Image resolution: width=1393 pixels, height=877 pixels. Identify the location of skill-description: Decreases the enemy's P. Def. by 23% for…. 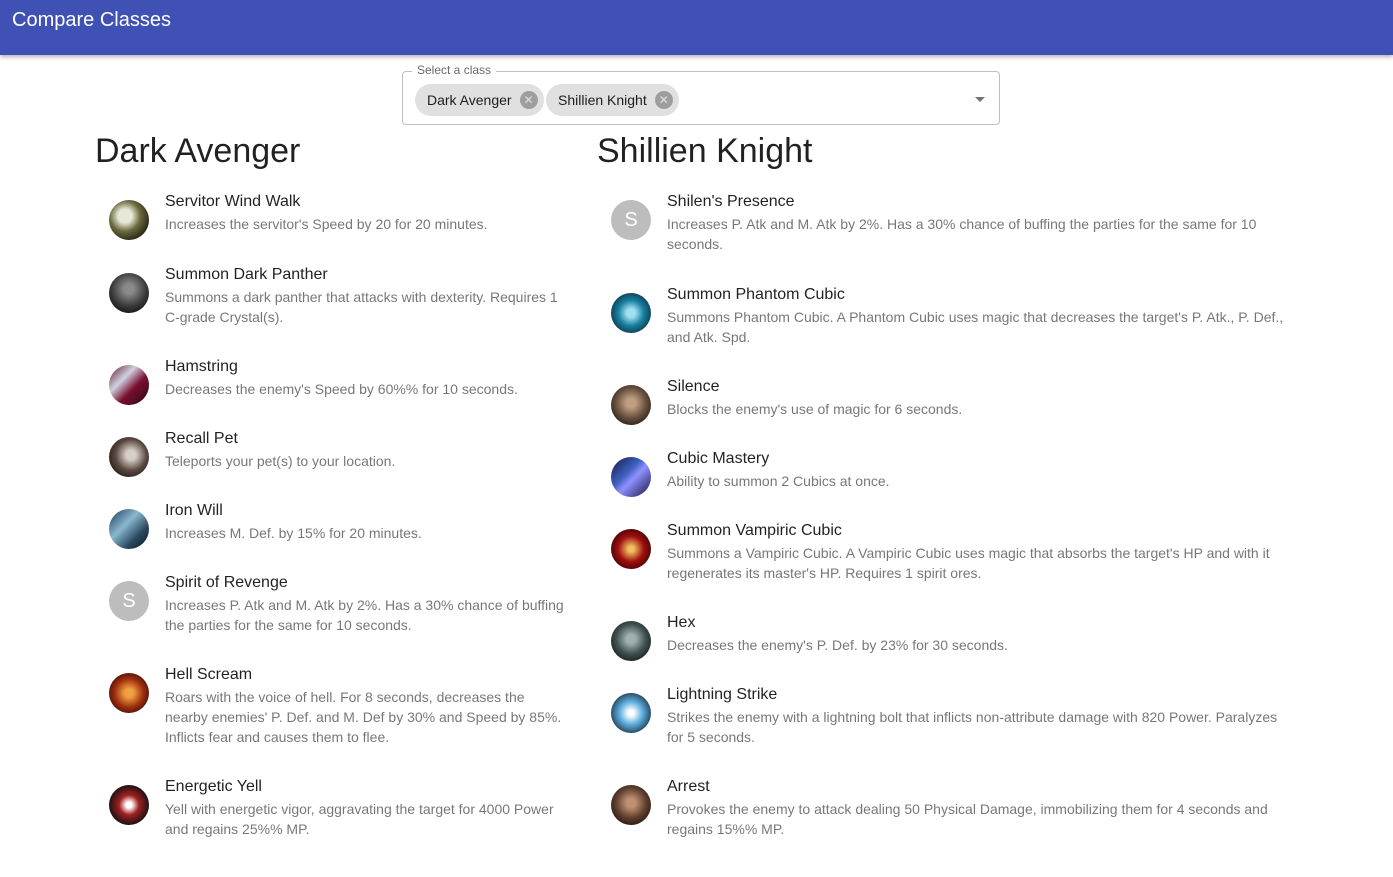
(837, 645).